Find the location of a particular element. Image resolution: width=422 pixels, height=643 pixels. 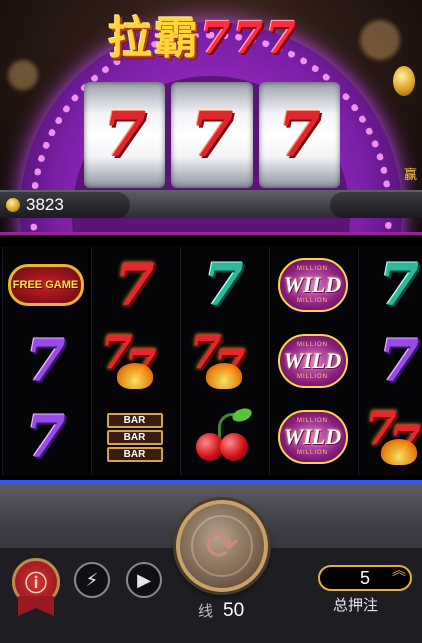

game-title: 拉霸777 is located at coordinates (203, 34).